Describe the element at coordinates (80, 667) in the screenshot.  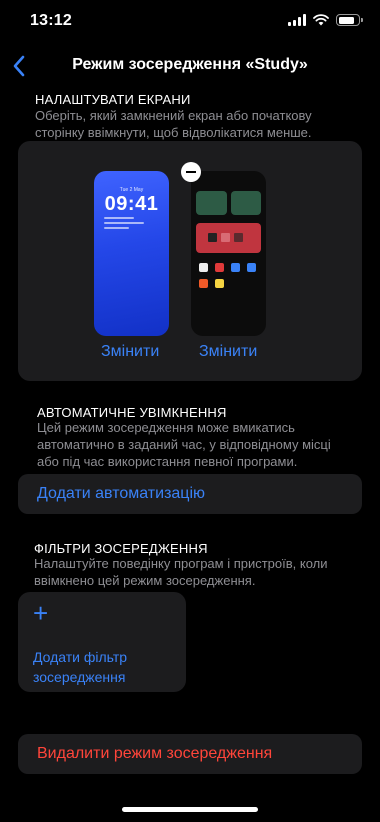
I see `add-filter-label: Додати фільтр зосередження` at that location.